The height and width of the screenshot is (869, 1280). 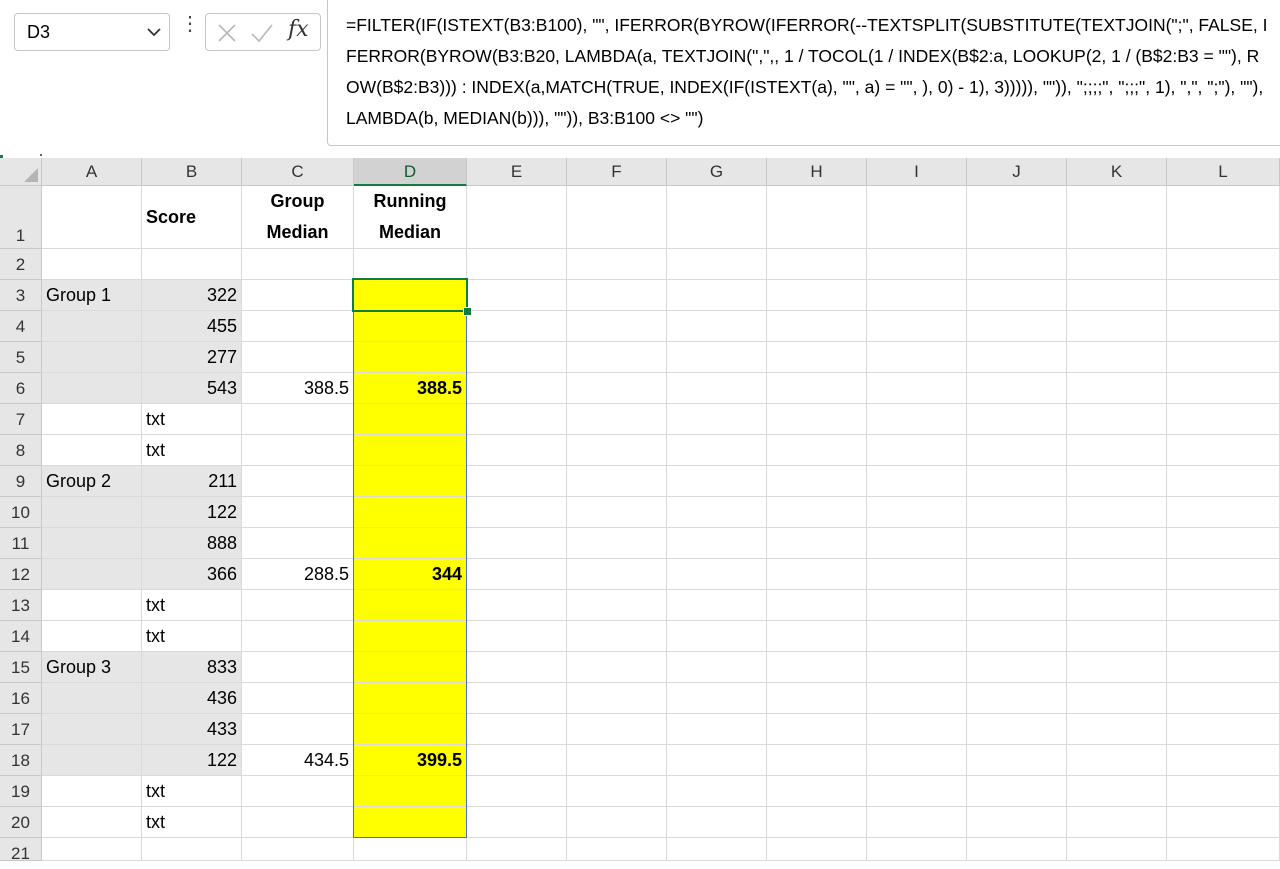 What do you see at coordinates (717, 636) in the screenshot?
I see `cell-g14` at bounding box center [717, 636].